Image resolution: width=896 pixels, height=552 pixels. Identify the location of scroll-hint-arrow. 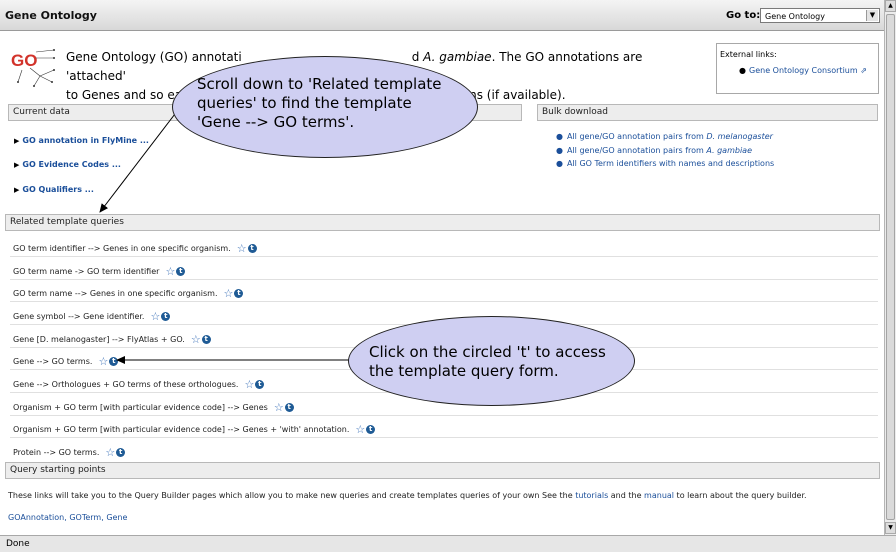
(139, 161).